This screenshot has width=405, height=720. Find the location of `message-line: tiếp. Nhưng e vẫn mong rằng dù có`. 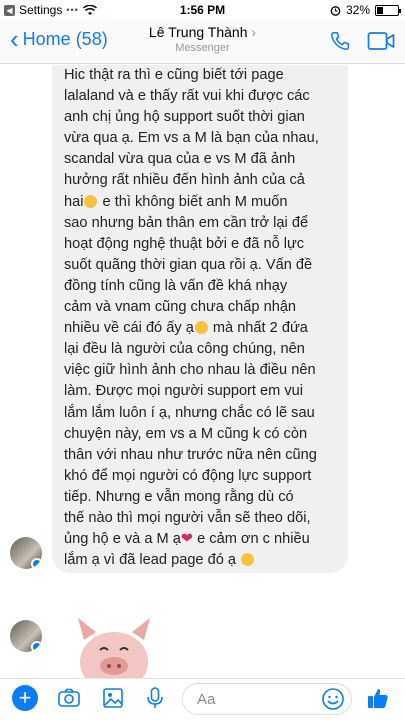

message-line: tiếp. Nhưng e vẫn mong rằng dù có is located at coordinates (179, 496).